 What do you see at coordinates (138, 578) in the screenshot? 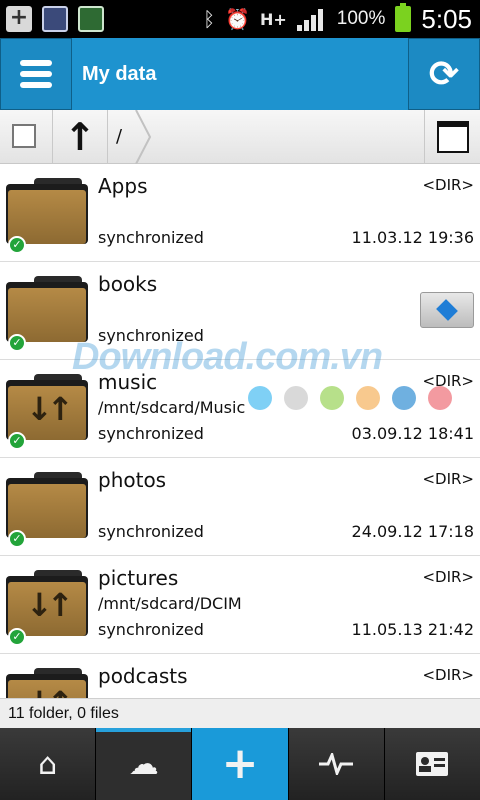
I see `file-name: pictures` at bounding box center [138, 578].